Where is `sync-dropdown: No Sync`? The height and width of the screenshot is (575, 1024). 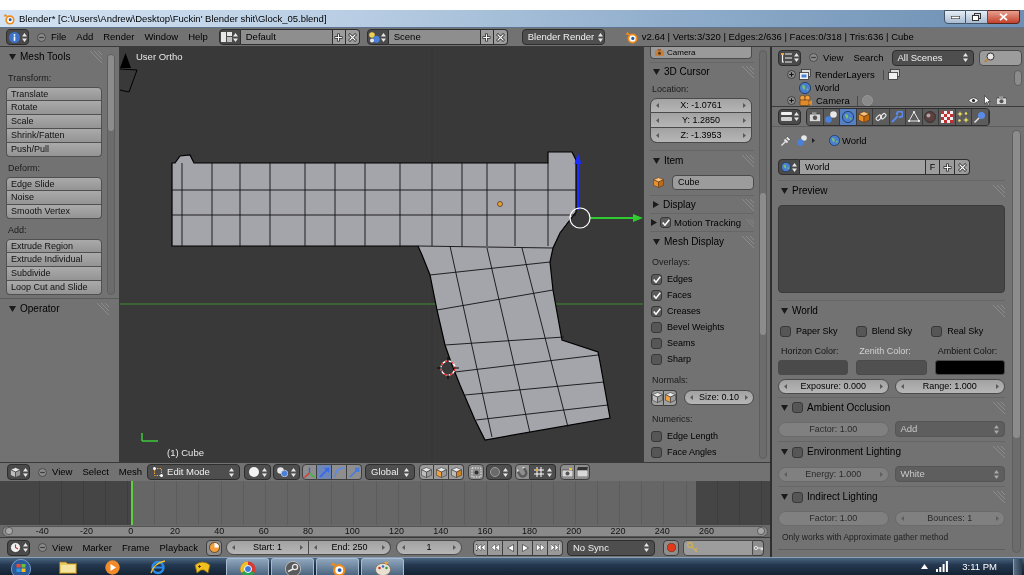 sync-dropdown: No Sync is located at coordinates (611, 547).